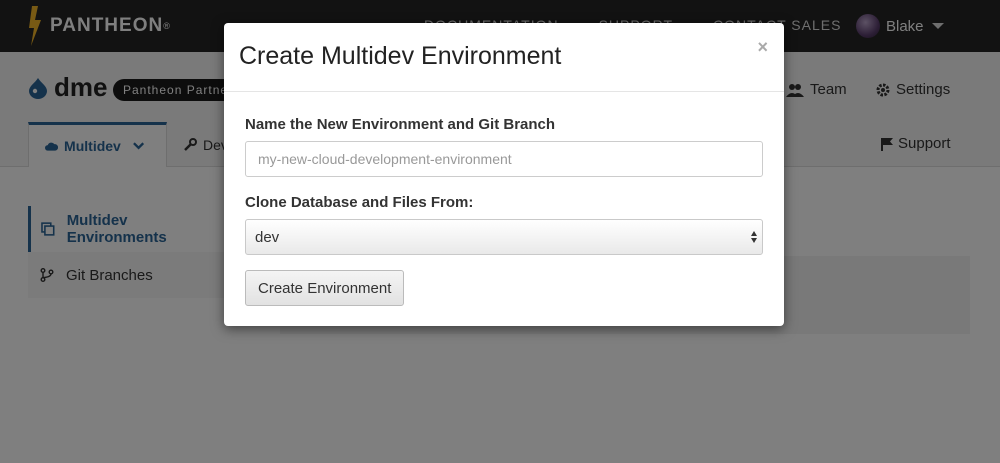 The width and height of the screenshot is (1000, 463). Describe the element at coordinates (754, 237) in the screenshot. I see `select-arrows-icon` at that location.